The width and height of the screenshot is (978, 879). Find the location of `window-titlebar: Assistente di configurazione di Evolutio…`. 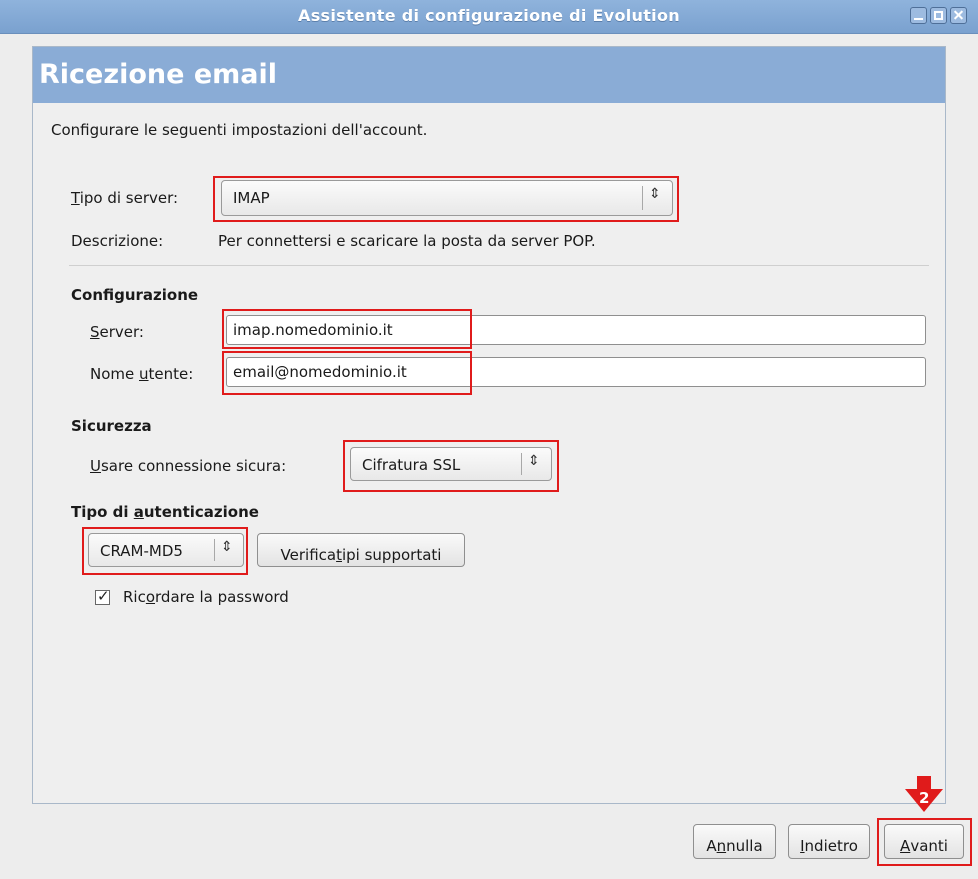

window-titlebar: Assistente di configurazione di Evolutio… is located at coordinates (489, 17).